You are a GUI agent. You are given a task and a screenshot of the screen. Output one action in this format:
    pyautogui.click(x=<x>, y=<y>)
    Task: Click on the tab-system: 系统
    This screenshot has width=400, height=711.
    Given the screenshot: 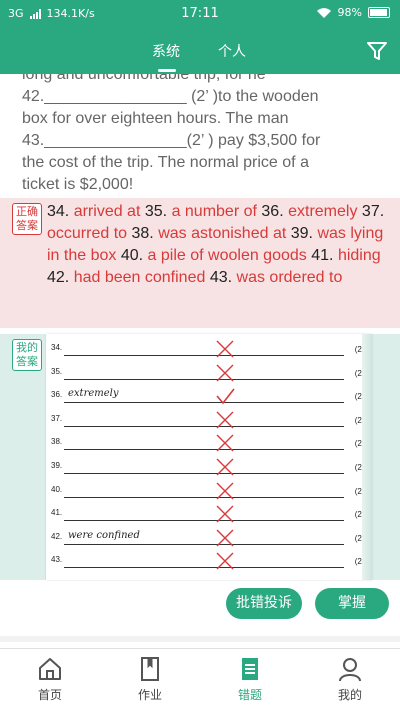 What is the action you would take?
    pyautogui.click(x=166, y=51)
    